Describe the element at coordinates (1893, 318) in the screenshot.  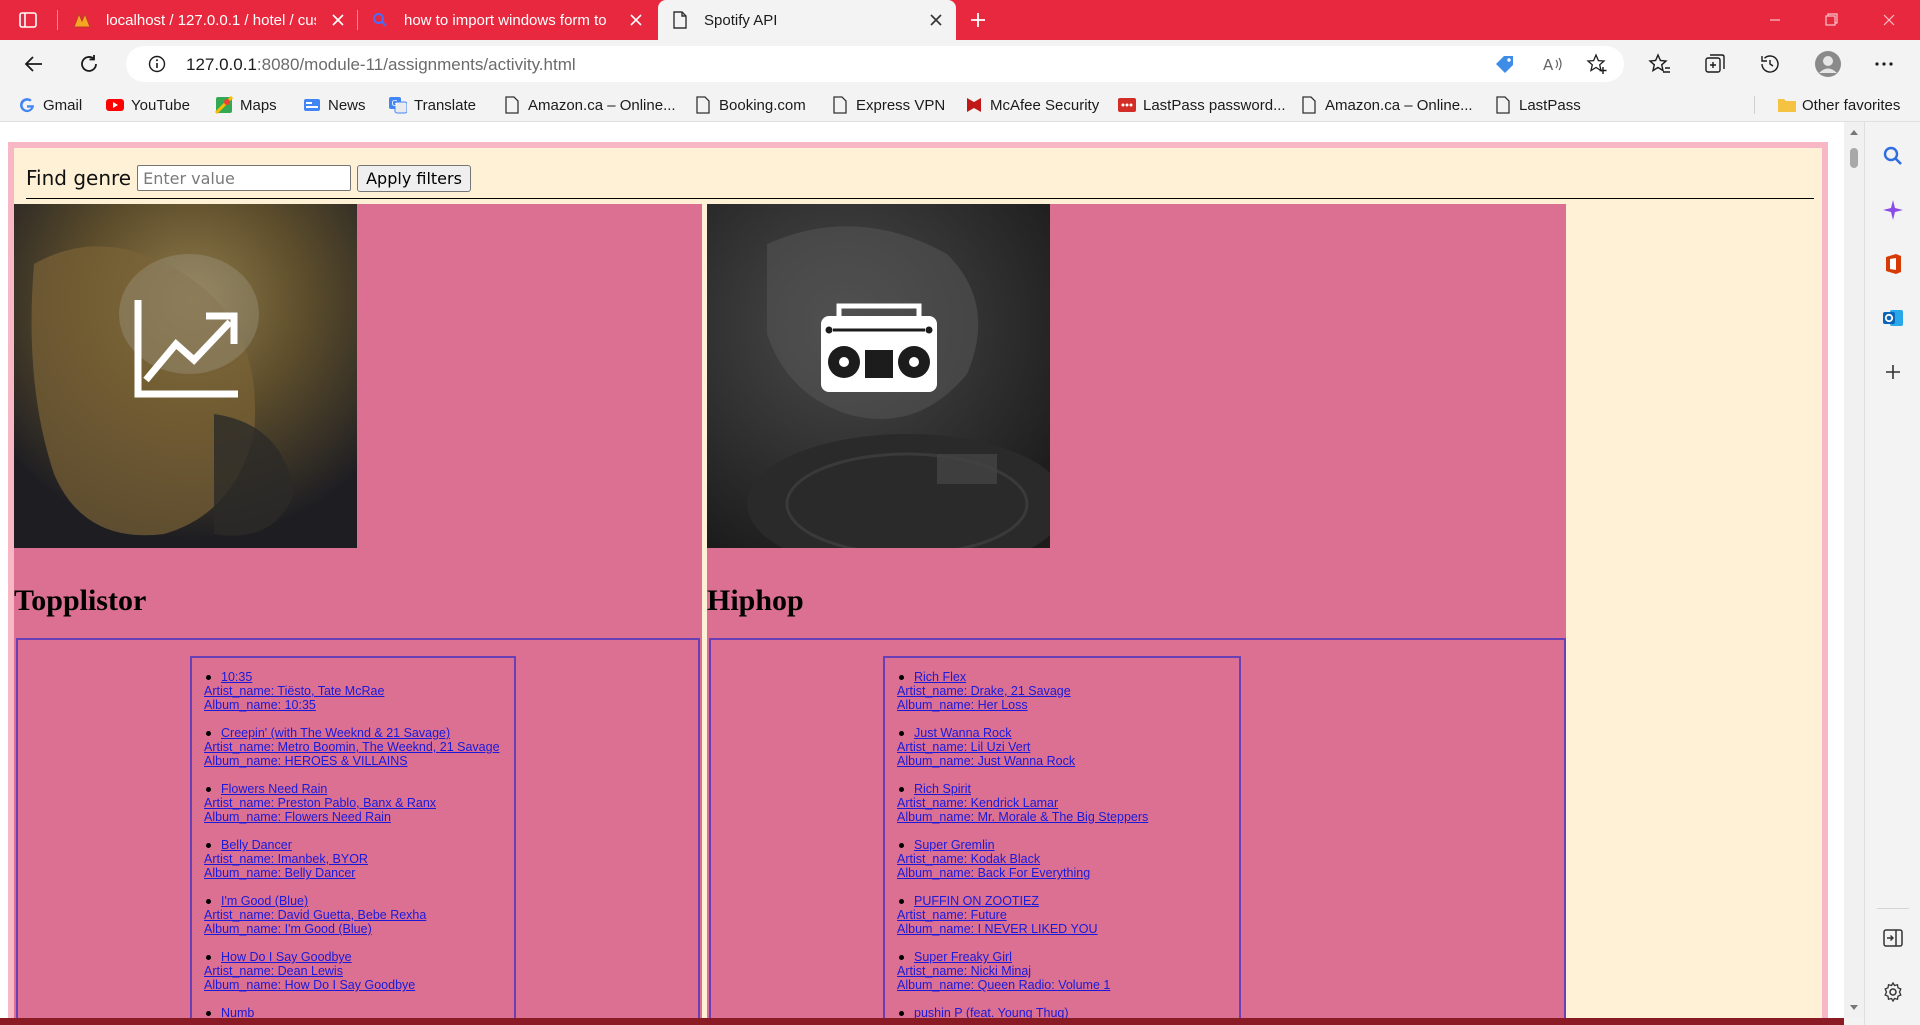
I see `outlook-icon` at that location.